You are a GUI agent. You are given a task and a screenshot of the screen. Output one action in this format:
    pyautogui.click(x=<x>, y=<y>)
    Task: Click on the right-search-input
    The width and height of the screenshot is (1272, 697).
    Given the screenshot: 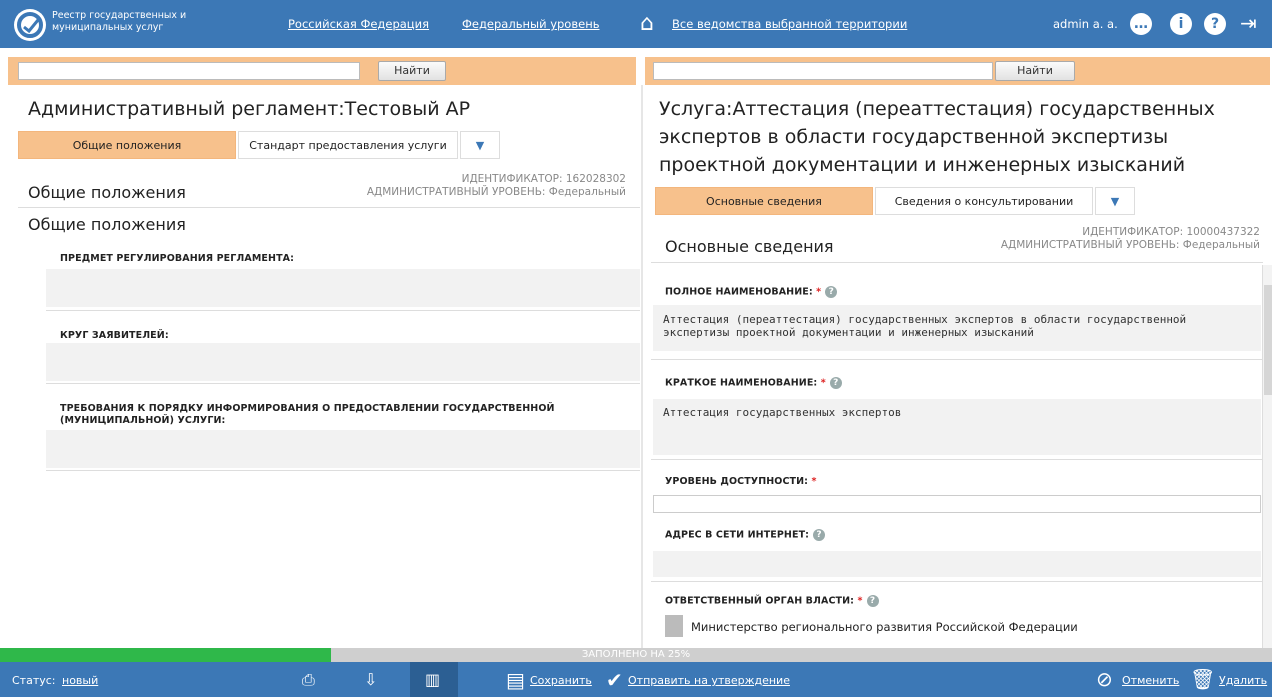 What is the action you would take?
    pyautogui.click(x=823, y=71)
    